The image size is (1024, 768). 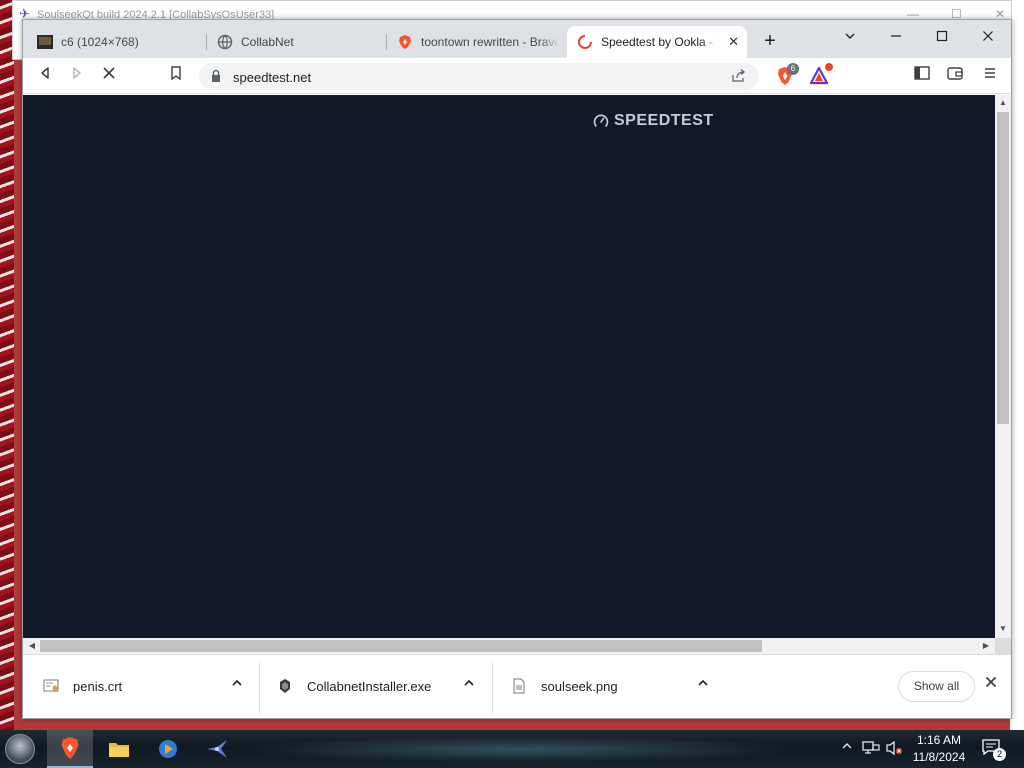 What do you see at coordinates (601, 120) in the screenshot?
I see `gauge-icon` at bounding box center [601, 120].